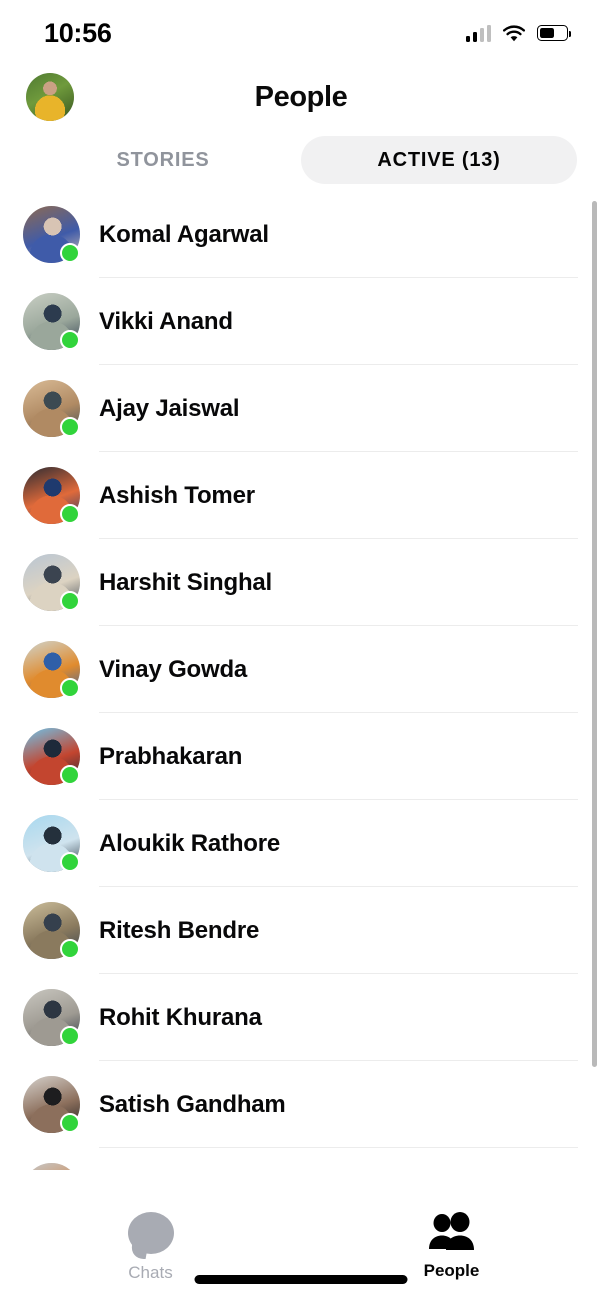  What do you see at coordinates (150, 1272) in the screenshot?
I see `tab-chats-label: Chats` at bounding box center [150, 1272].